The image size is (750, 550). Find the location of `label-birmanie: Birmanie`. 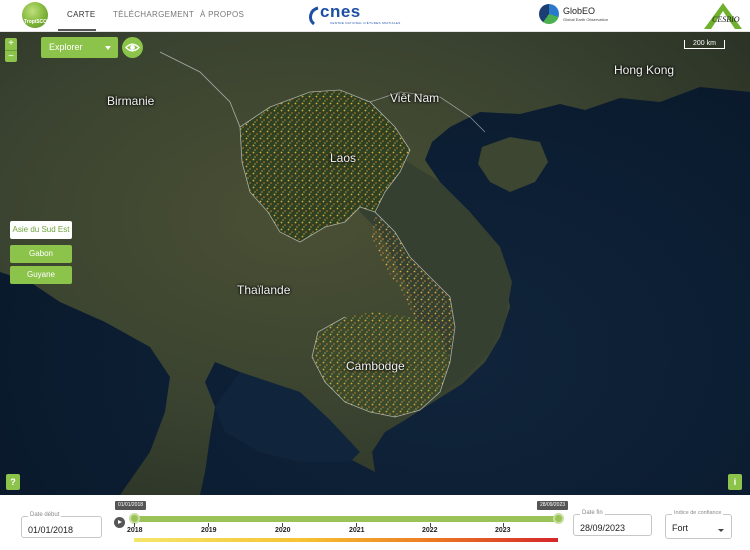

label-birmanie: Birmanie is located at coordinates (131, 101).